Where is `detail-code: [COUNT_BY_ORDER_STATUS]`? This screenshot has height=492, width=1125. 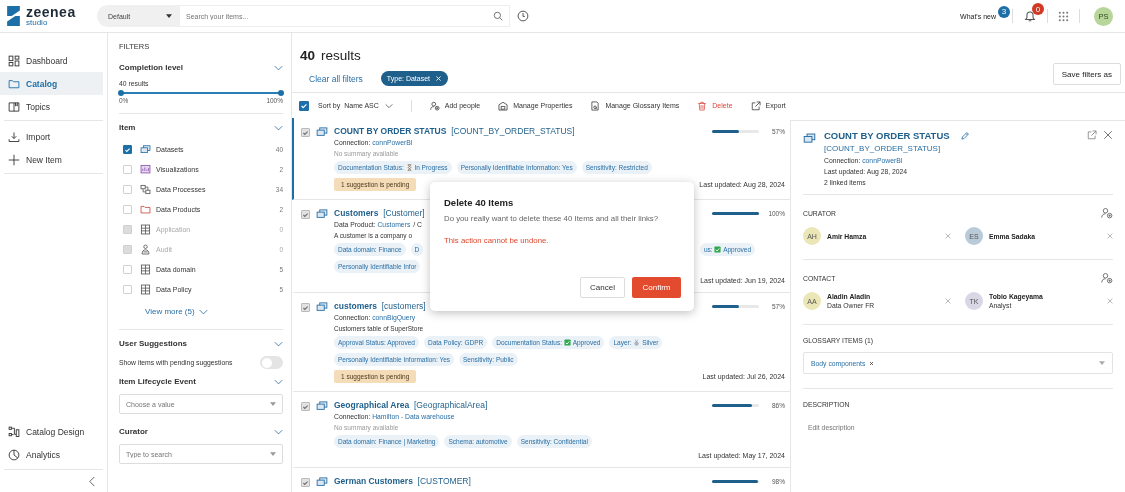
detail-code: [COUNT_BY_ORDER_STATUS] is located at coordinates (883, 148).